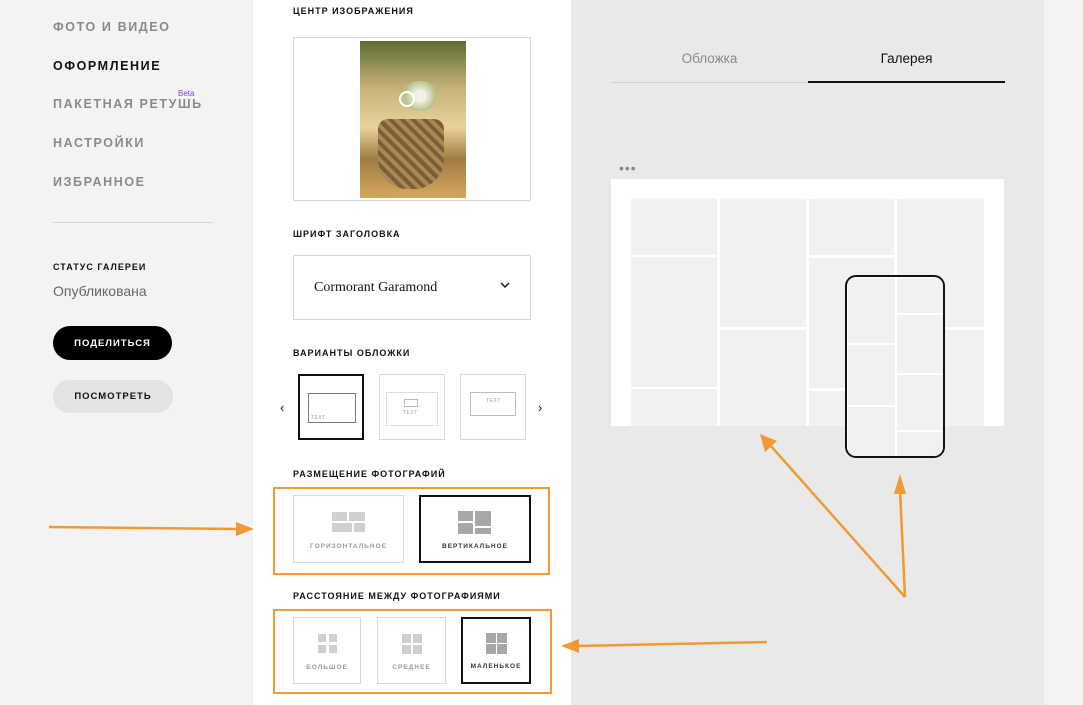  I want to click on cover-variant-1: TEXT, so click(331, 407).